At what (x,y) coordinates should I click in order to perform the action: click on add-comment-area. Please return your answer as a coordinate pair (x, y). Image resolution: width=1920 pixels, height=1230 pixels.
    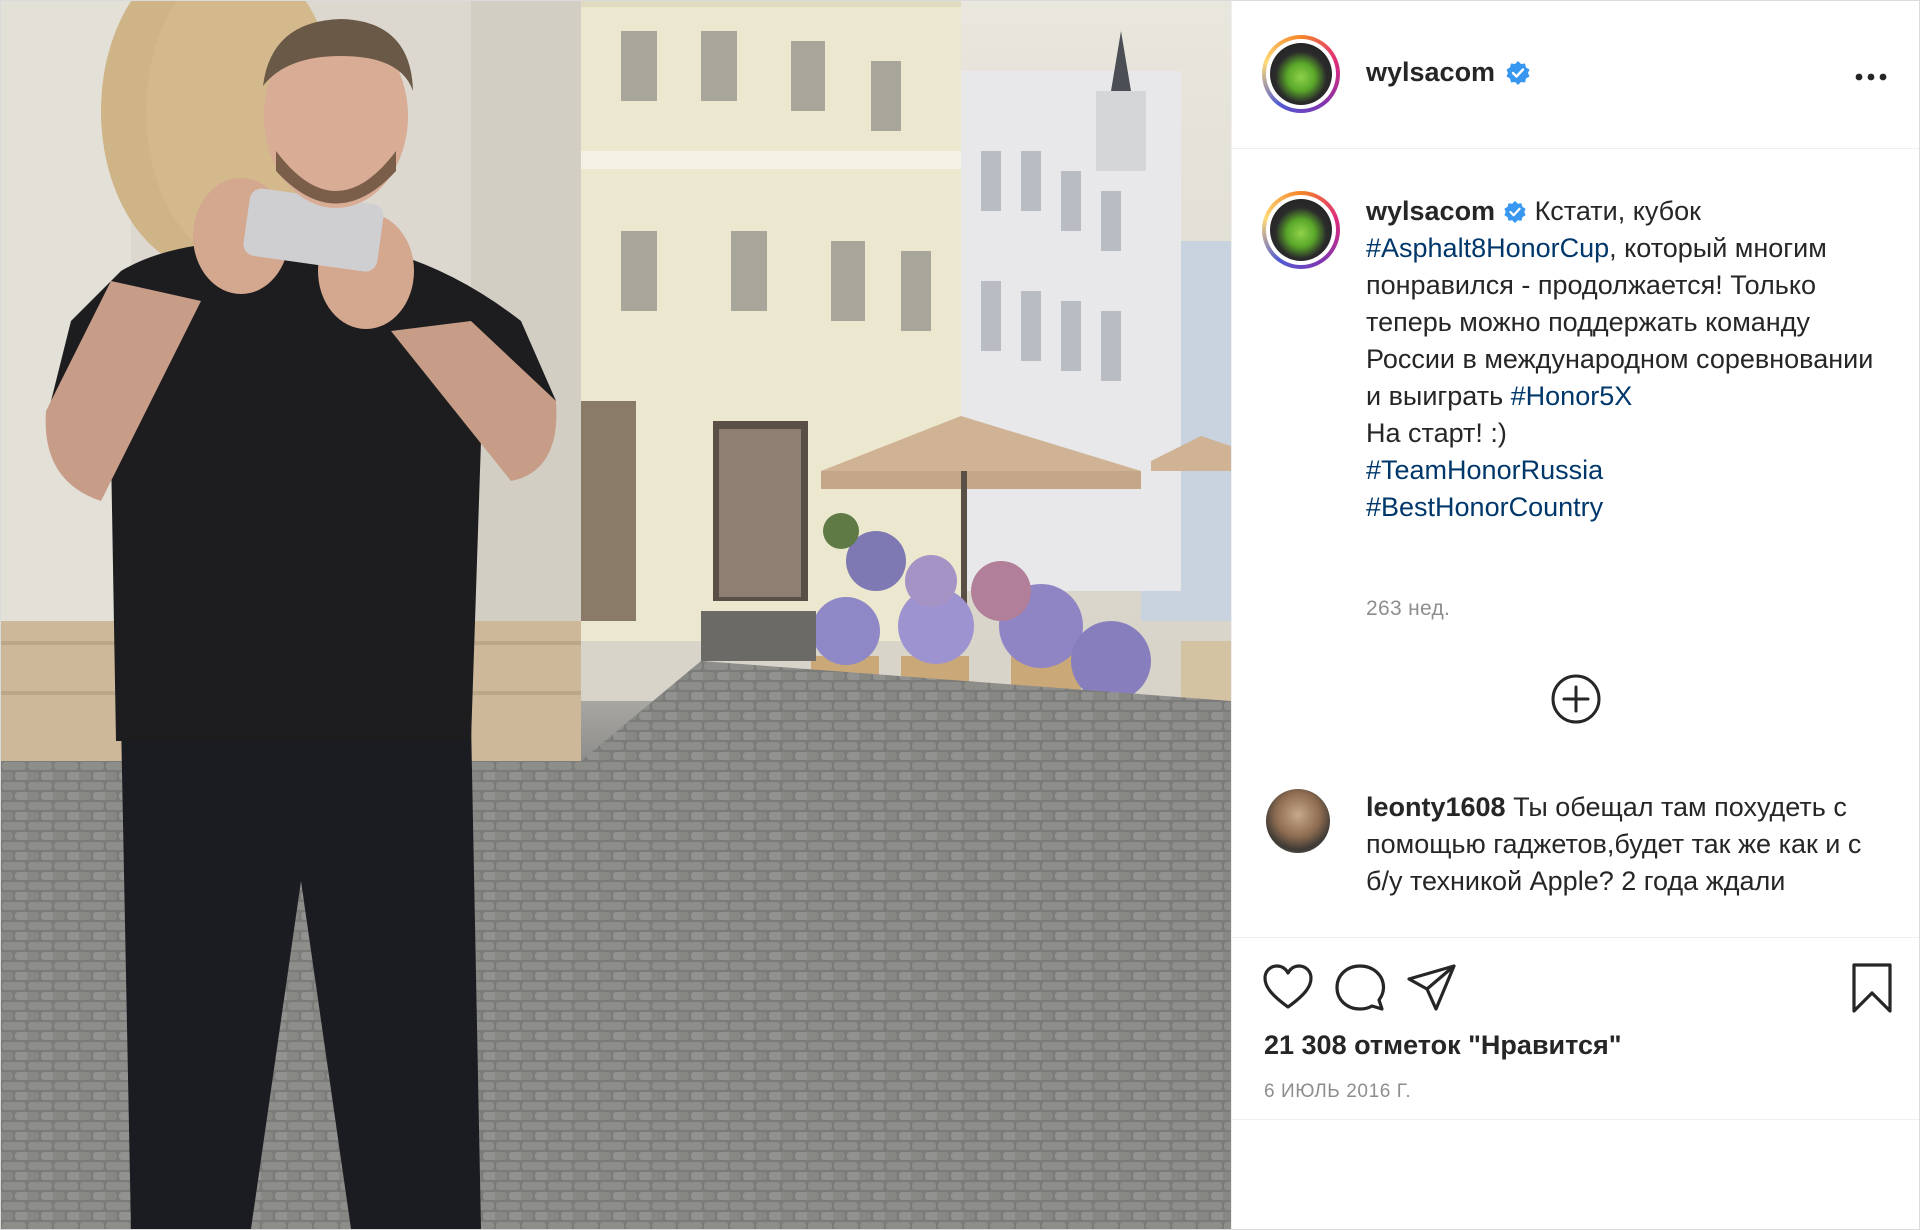
    Looking at the image, I should click on (1575, 1174).